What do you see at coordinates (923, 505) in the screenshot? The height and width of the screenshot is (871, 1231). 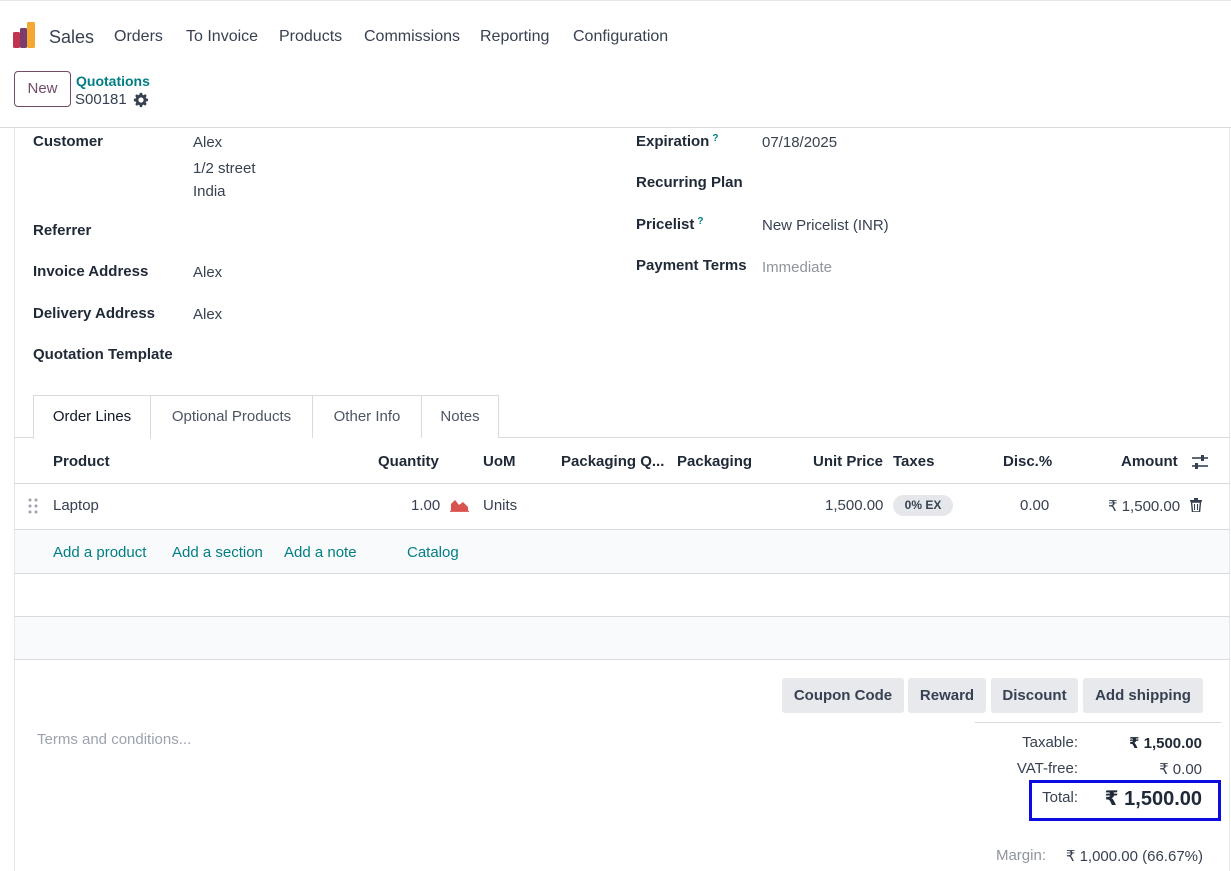 I see `row-tax-badge: 0% EX` at bounding box center [923, 505].